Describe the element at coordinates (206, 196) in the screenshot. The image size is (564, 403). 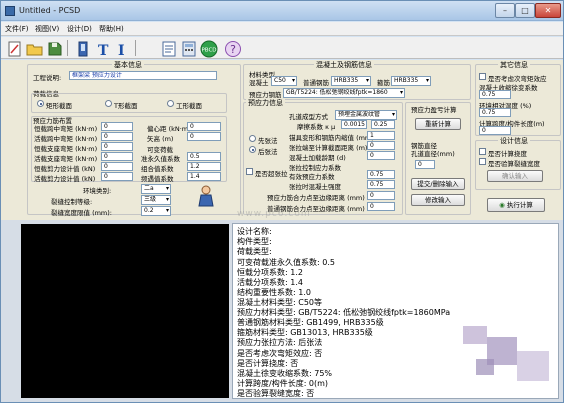
I see `wizard-icon` at that location.